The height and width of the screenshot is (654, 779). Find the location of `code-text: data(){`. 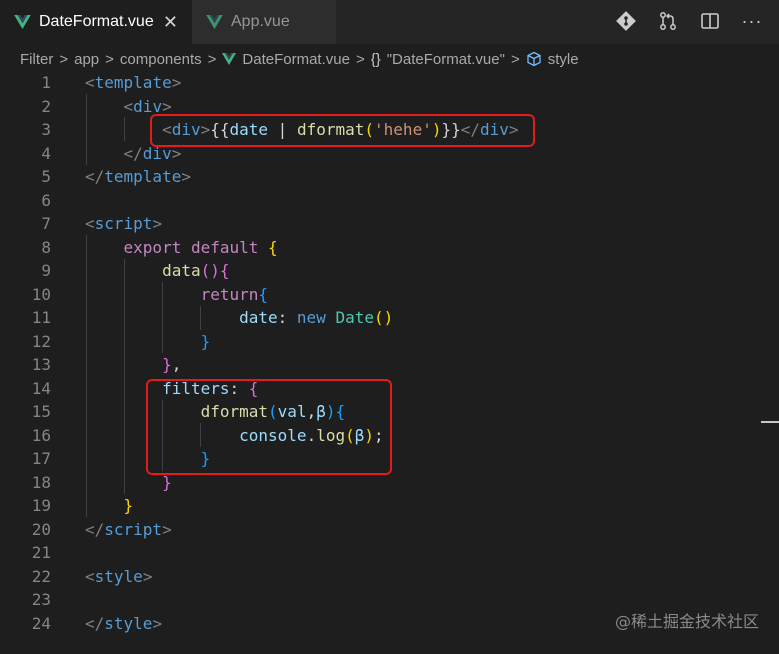

code-text: data(){ is located at coordinates (157, 271).